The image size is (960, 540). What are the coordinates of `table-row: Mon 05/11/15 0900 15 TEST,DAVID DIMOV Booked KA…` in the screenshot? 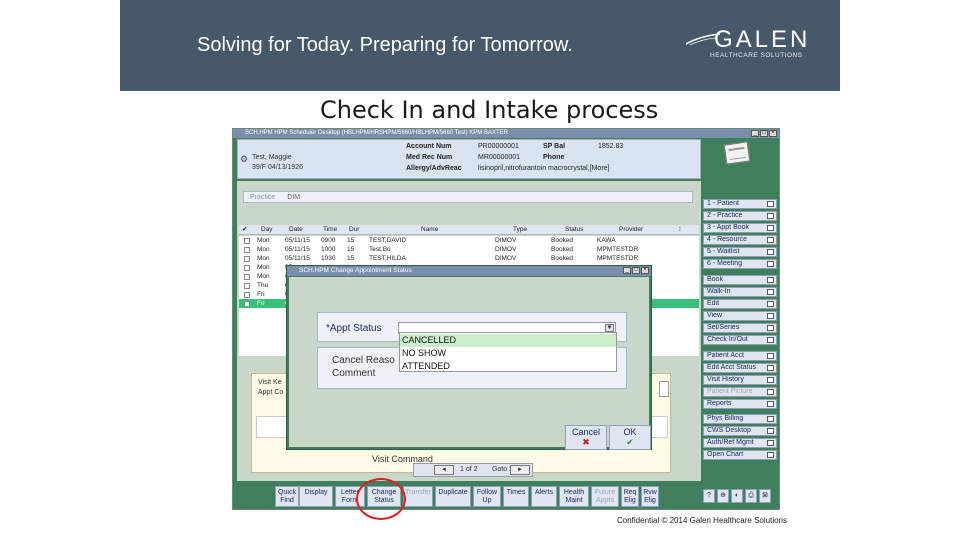 It's located at (469, 240).